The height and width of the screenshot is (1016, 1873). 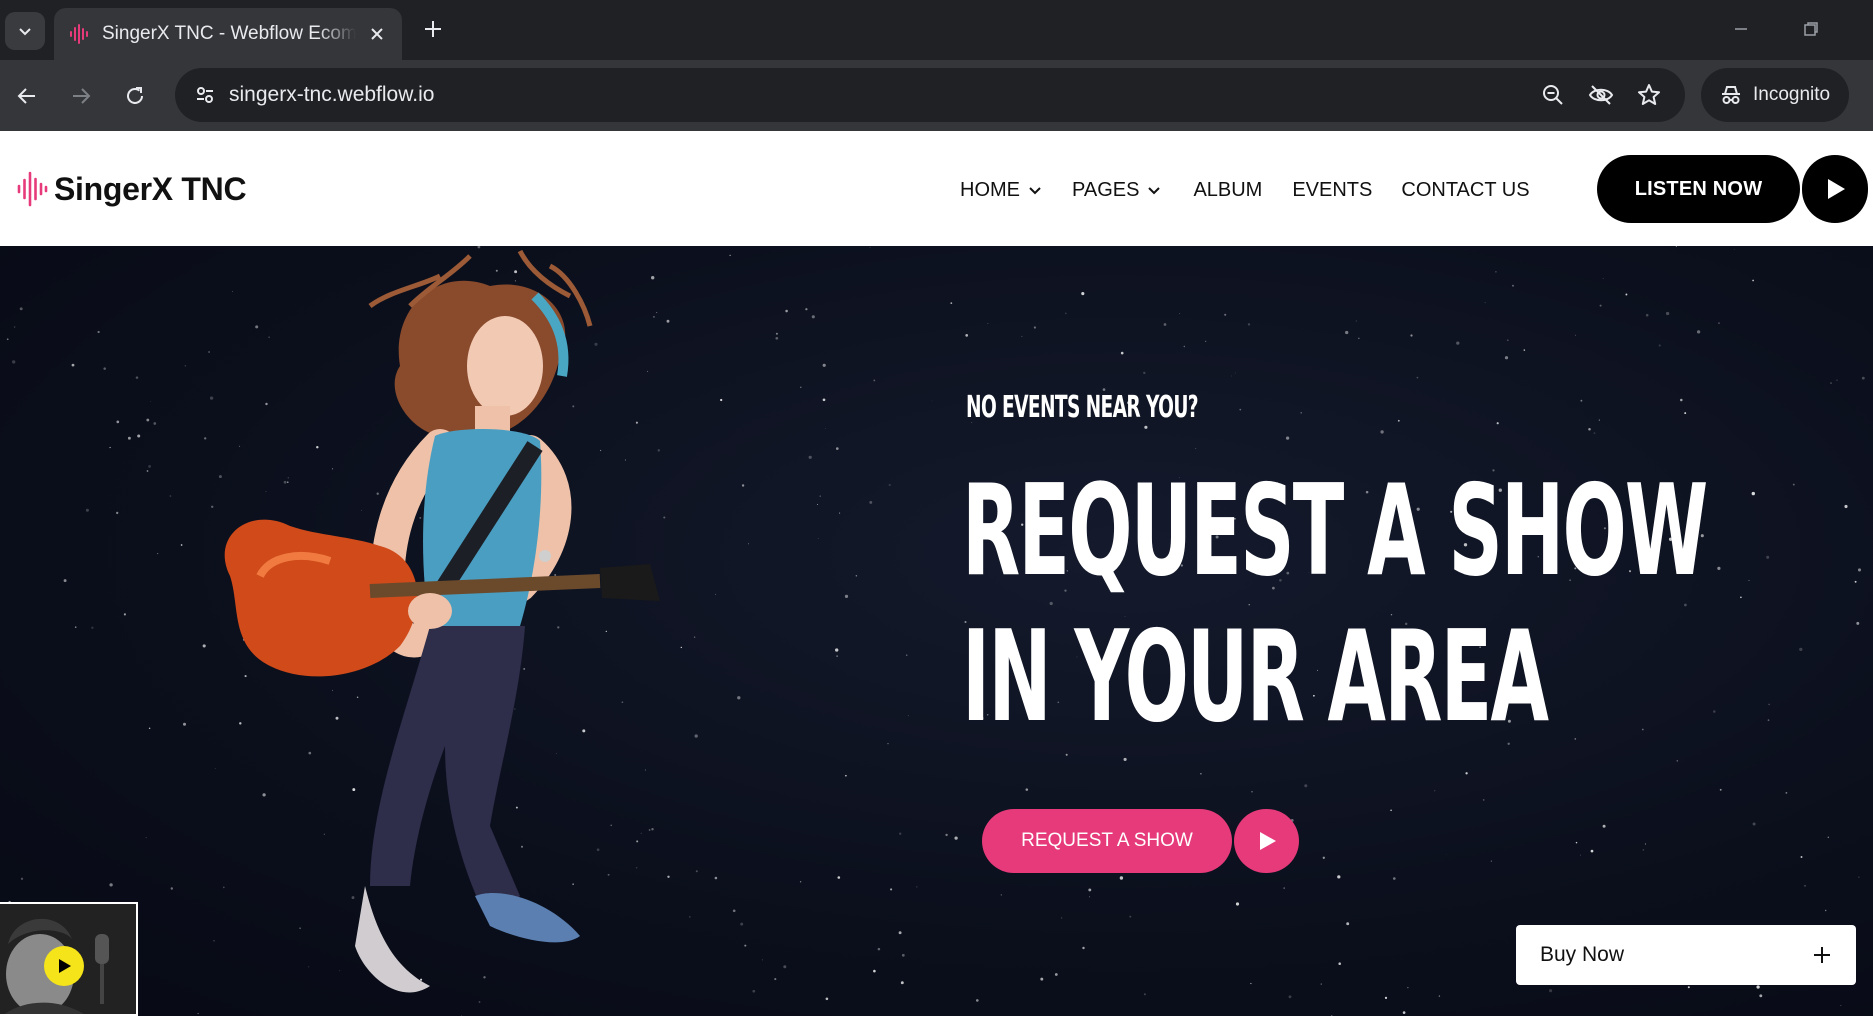 I want to click on tracking-protection-button, so click(x=1601, y=95).